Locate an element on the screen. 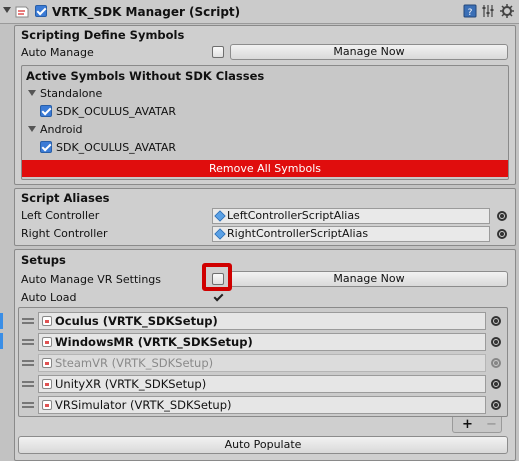 The width and height of the screenshot is (519, 461). component-title: VRTK_SDK Manager (Script) is located at coordinates (146, 12).